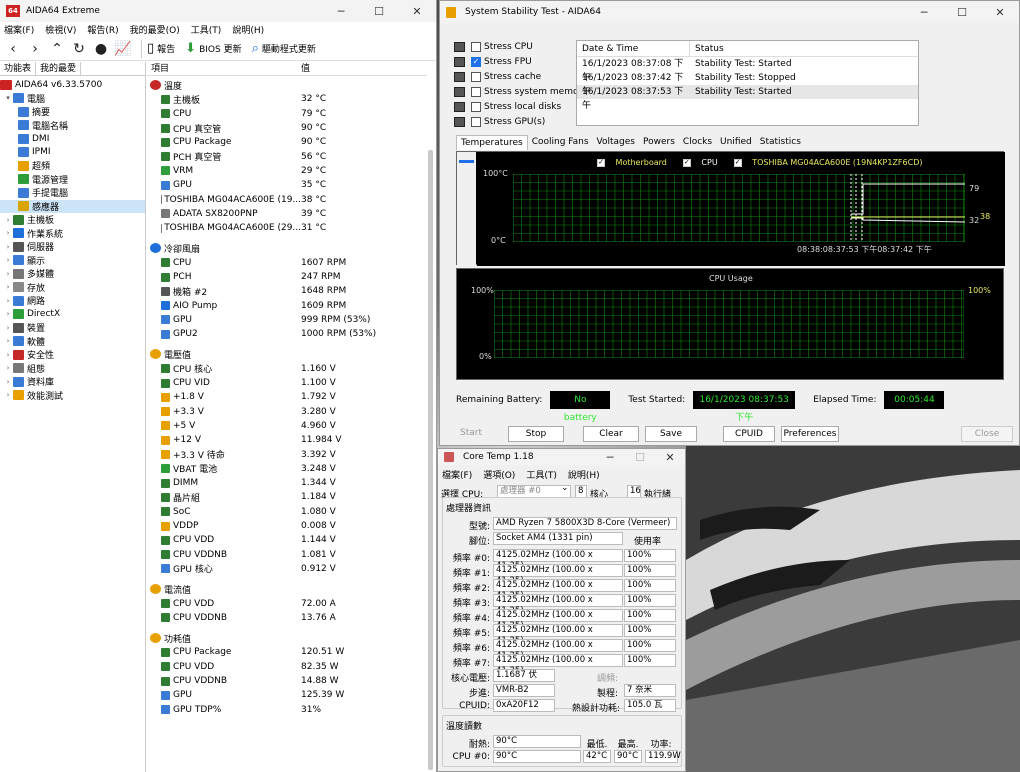 The height and width of the screenshot is (772, 1020). Describe the element at coordinates (161, 48) in the screenshot. I see `report-button: ▯ 報告` at that location.